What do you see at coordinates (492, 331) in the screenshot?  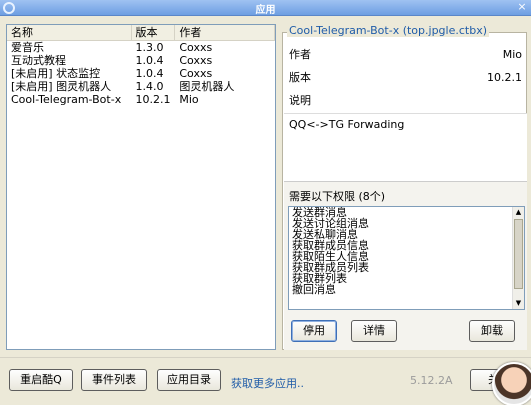 I see `uninstall-button: 卸载` at bounding box center [492, 331].